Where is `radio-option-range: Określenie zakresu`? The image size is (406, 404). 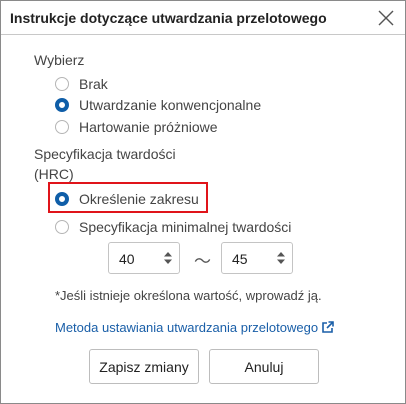 radio-option-range: Określenie zakresu is located at coordinates (127, 199).